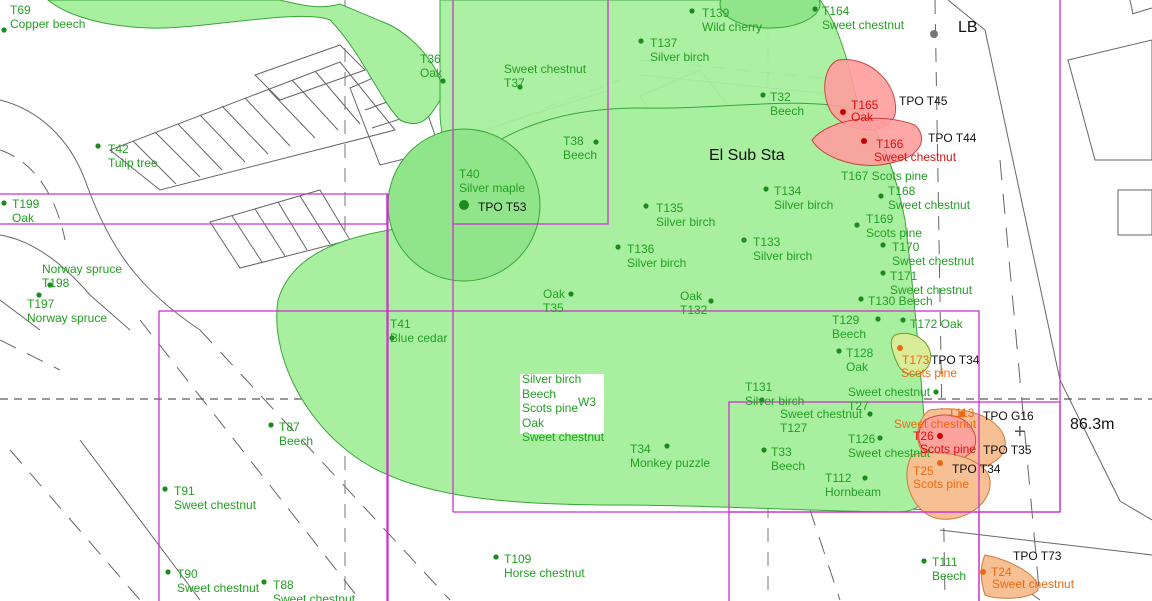 The width and height of the screenshot is (1152, 601). I want to click on t40-point, so click(464, 205).